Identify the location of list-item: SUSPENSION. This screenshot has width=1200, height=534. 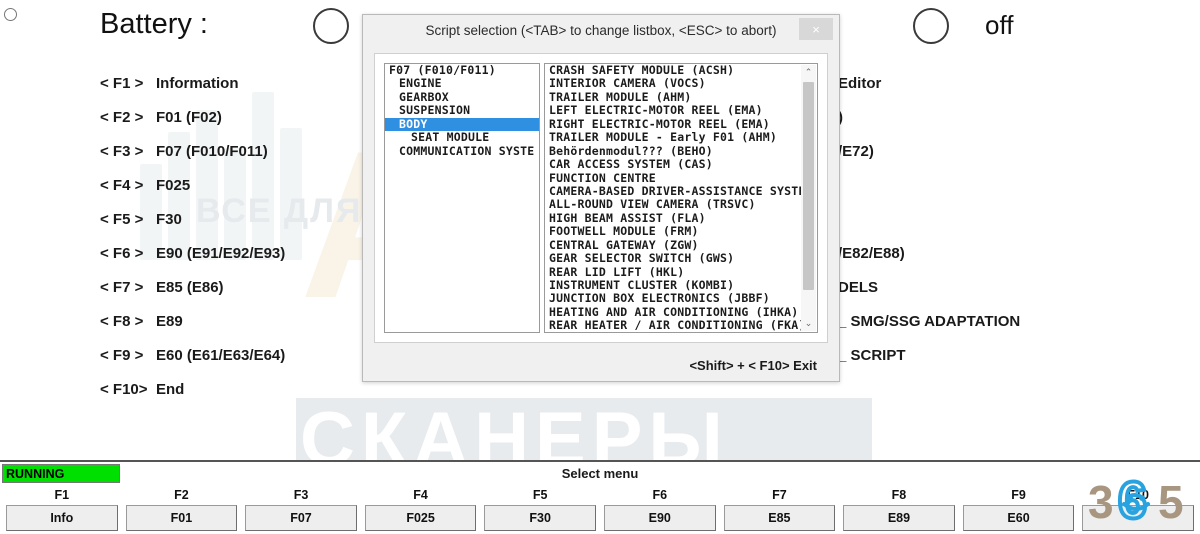
(462, 110).